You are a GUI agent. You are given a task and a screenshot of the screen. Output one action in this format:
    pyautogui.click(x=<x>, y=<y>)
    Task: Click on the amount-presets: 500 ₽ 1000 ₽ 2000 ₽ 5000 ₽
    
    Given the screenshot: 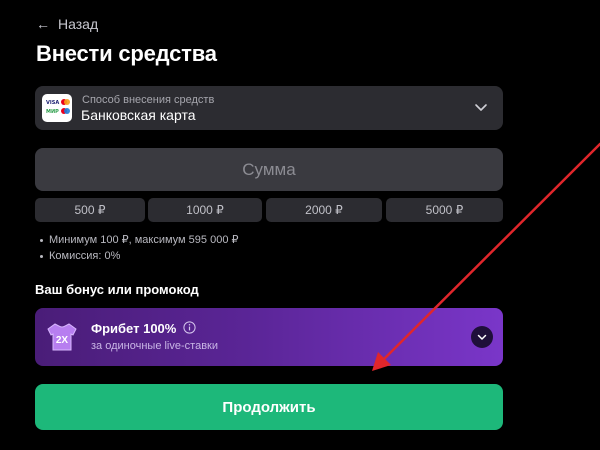 What is the action you would take?
    pyautogui.click(x=269, y=210)
    